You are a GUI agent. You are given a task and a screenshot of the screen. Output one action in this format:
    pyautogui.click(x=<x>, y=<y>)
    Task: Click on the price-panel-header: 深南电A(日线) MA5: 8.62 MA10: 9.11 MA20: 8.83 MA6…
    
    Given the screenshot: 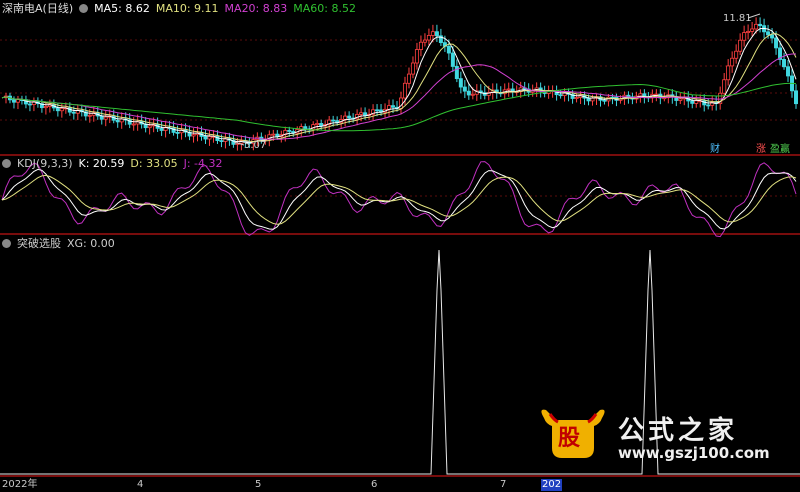 What is the action you would take?
    pyautogui.click(x=182, y=9)
    